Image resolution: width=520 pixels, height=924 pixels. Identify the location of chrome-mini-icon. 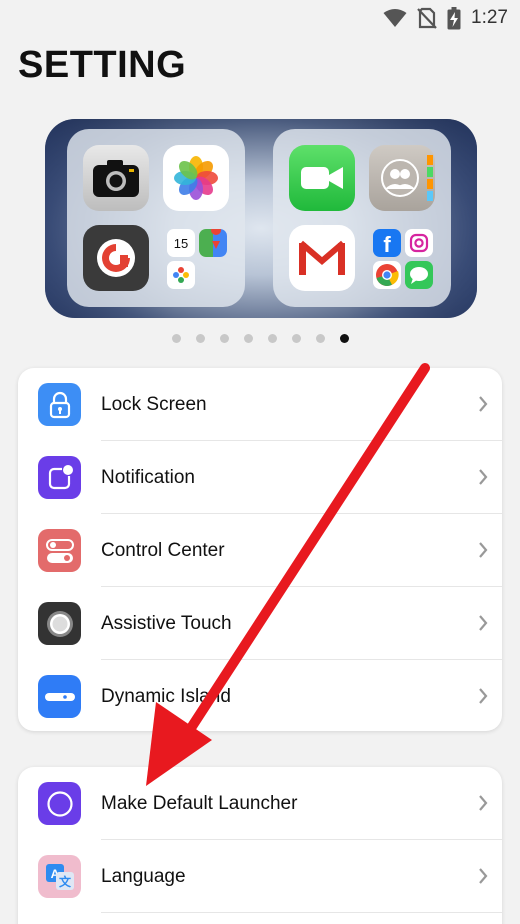
(387, 275).